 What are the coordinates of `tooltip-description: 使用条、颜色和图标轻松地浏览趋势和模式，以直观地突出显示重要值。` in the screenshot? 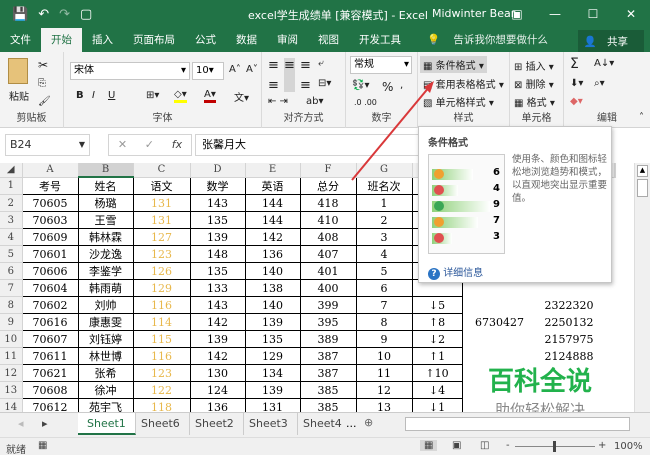 It's located at (560, 179).